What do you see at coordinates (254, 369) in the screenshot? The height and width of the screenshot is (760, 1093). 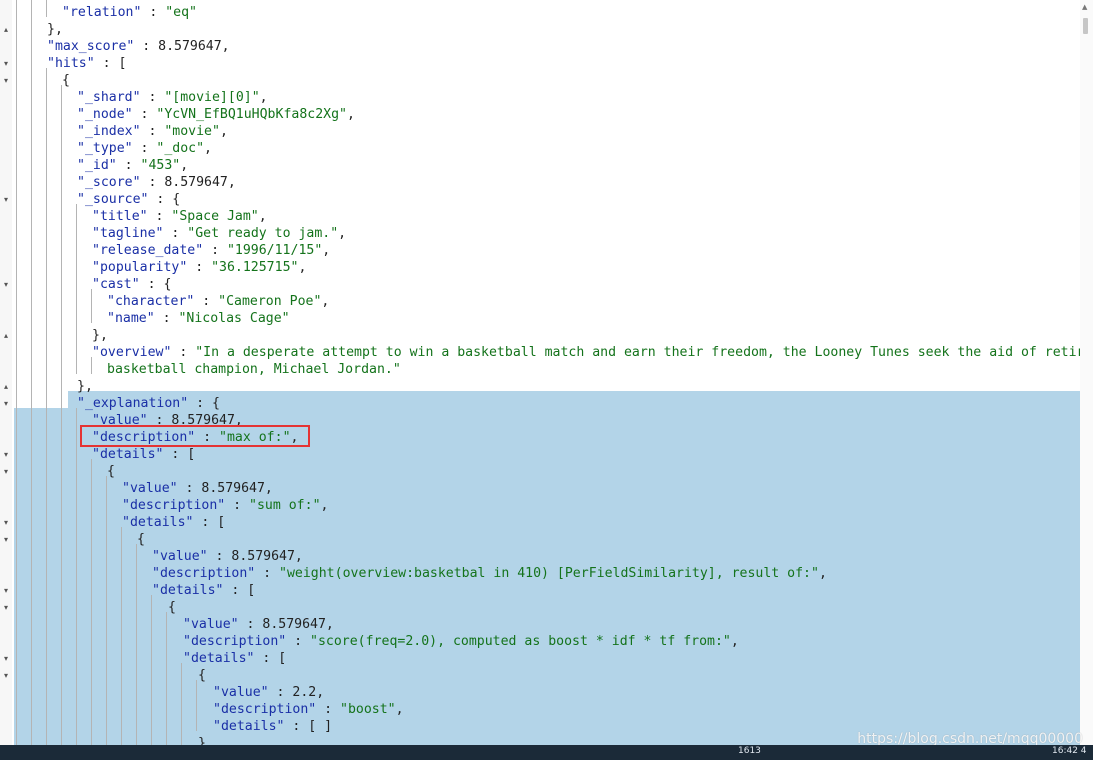 I see `json-string: basketball champion, Michael Jordan."` at bounding box center [254, 369].